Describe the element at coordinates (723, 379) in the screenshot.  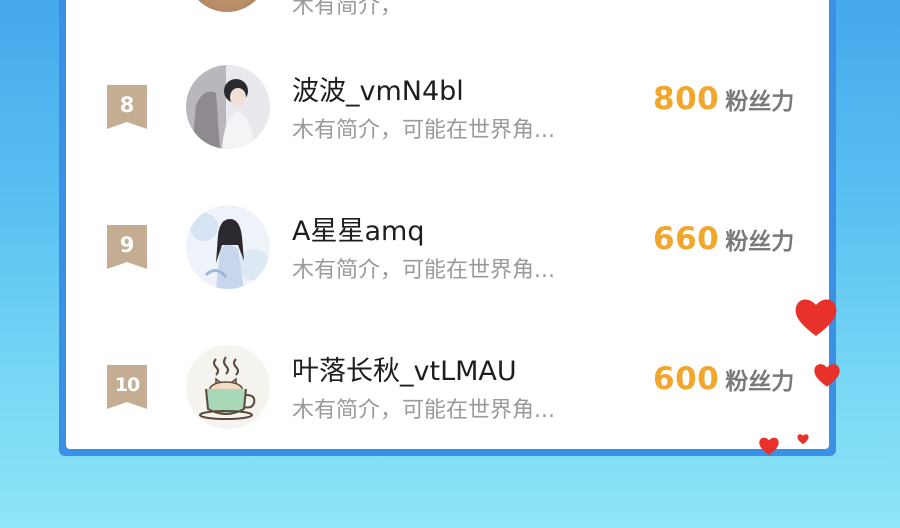
I see `fan-power-score: 600 粉丝力` at that location.